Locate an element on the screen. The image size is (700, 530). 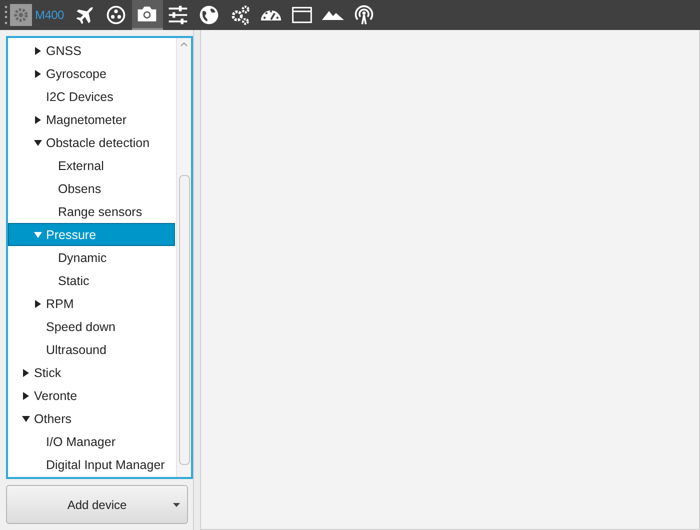
sliders-icon is located at coordinates (178, 15).